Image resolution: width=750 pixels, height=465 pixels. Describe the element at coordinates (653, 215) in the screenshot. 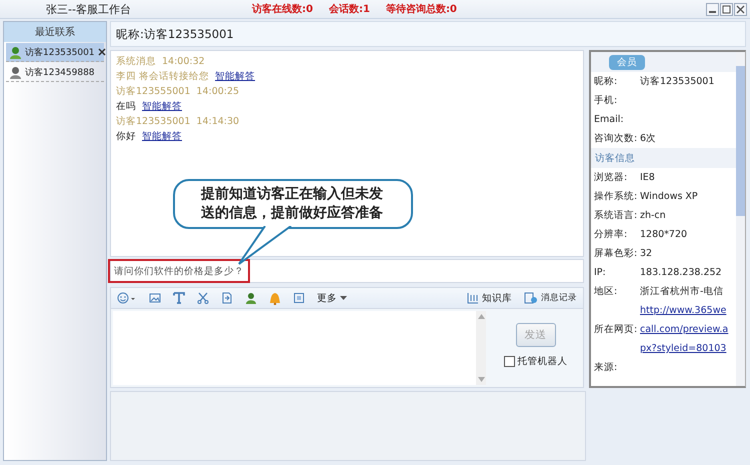

I see `field-value: zh-cn` at that location.